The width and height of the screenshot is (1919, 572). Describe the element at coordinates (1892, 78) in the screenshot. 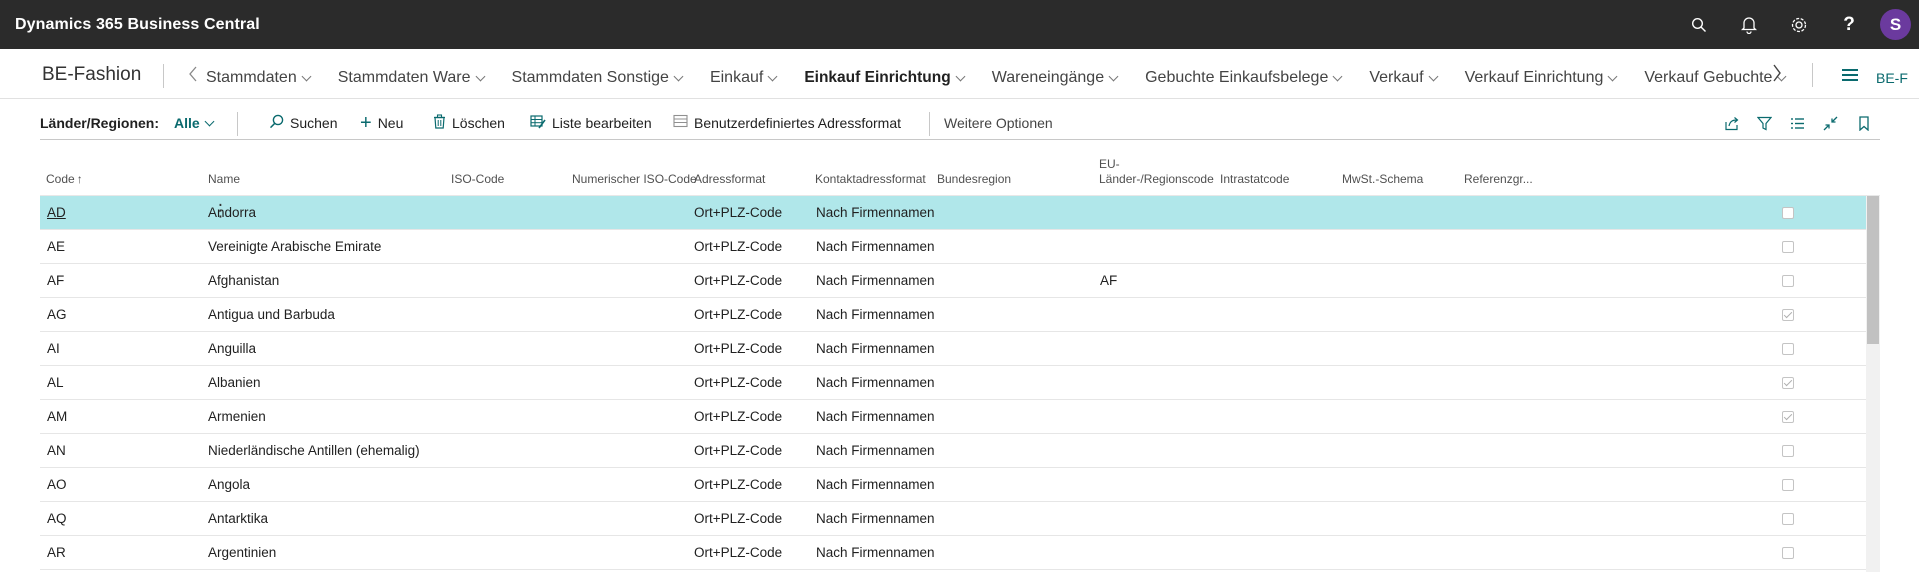

I see `company-code: BE-F` at that location.